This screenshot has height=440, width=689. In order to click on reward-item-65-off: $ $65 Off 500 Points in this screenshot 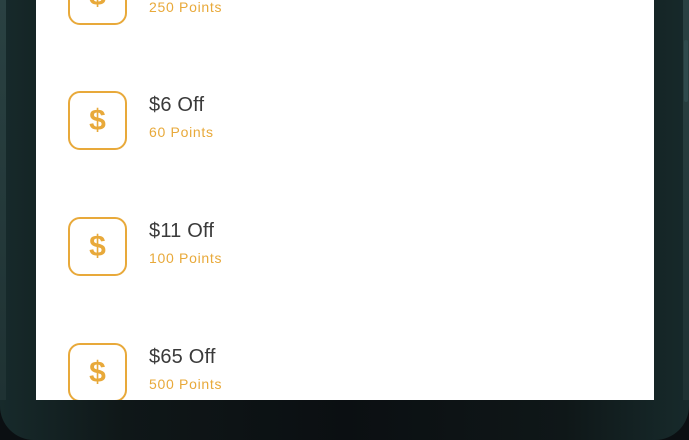, I will do `click(345, 370)`.